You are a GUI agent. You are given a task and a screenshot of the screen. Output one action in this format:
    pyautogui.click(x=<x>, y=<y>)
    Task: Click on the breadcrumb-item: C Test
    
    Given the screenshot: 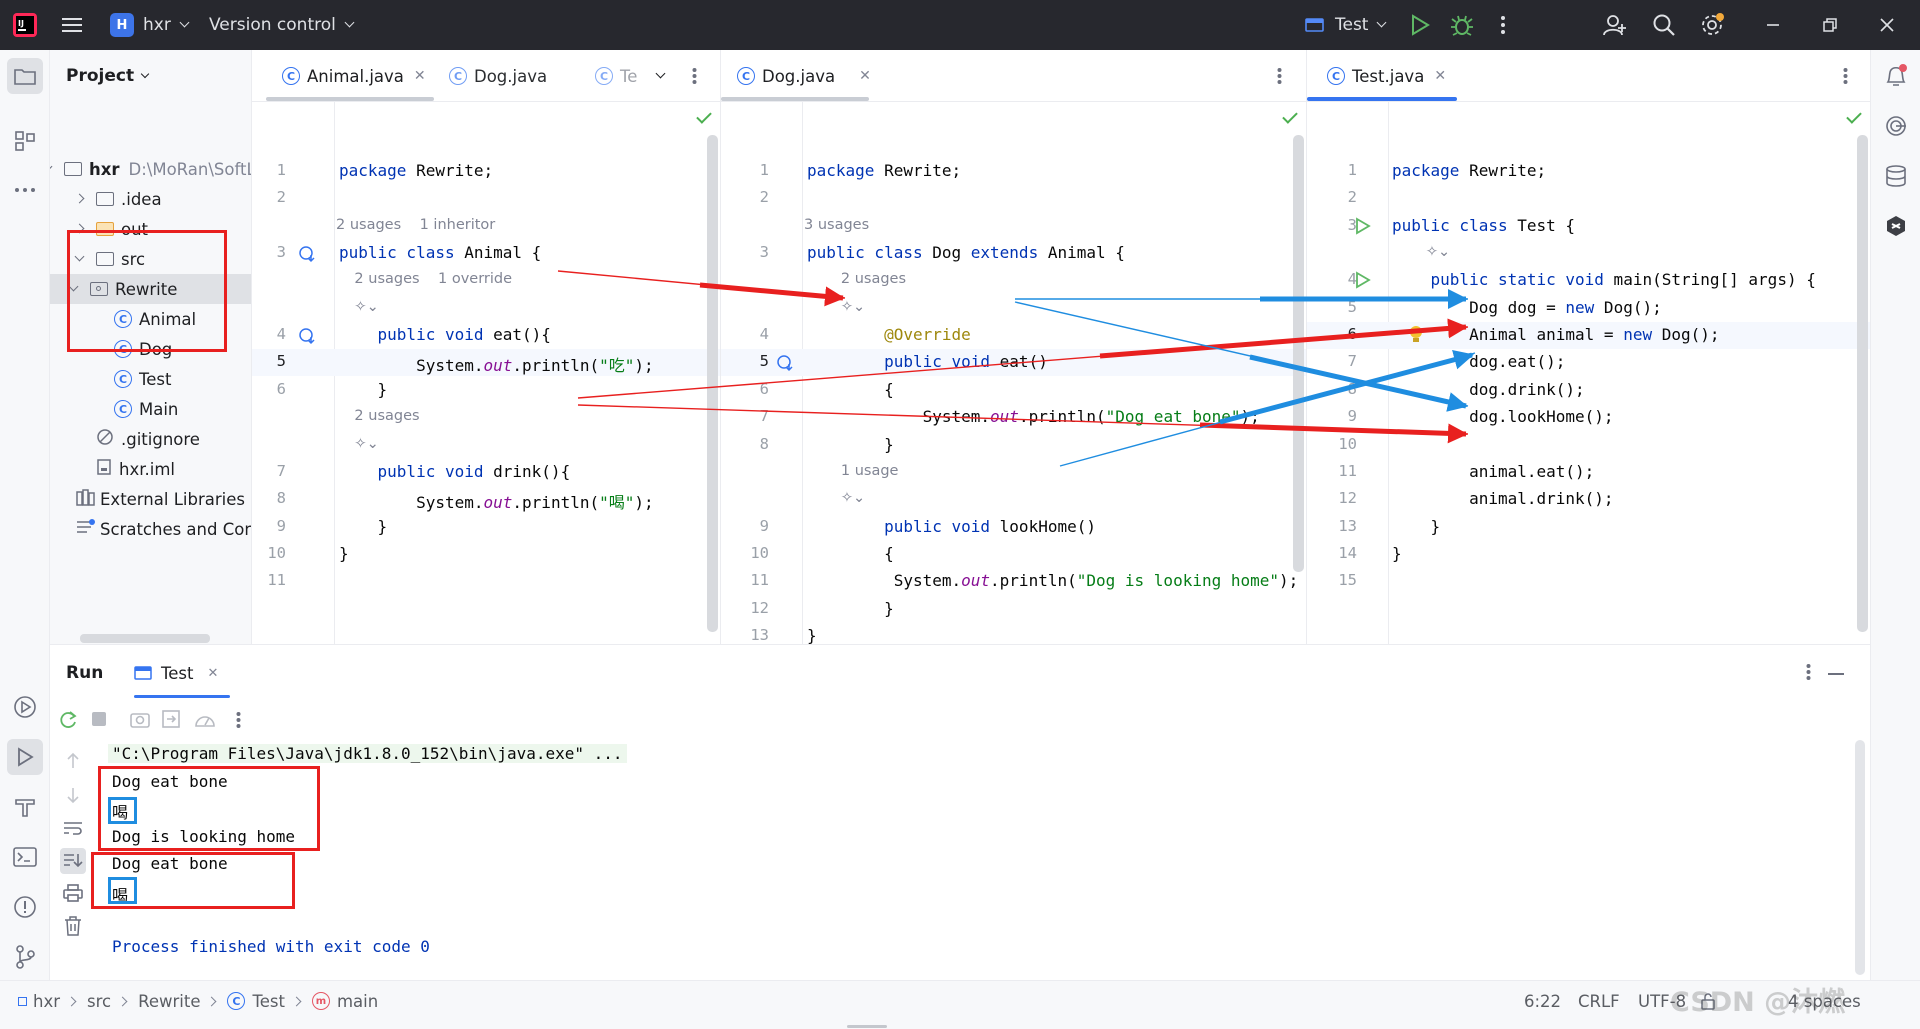 What is the action you would take?
    pyautogui.click(x=256, y=1001)
    